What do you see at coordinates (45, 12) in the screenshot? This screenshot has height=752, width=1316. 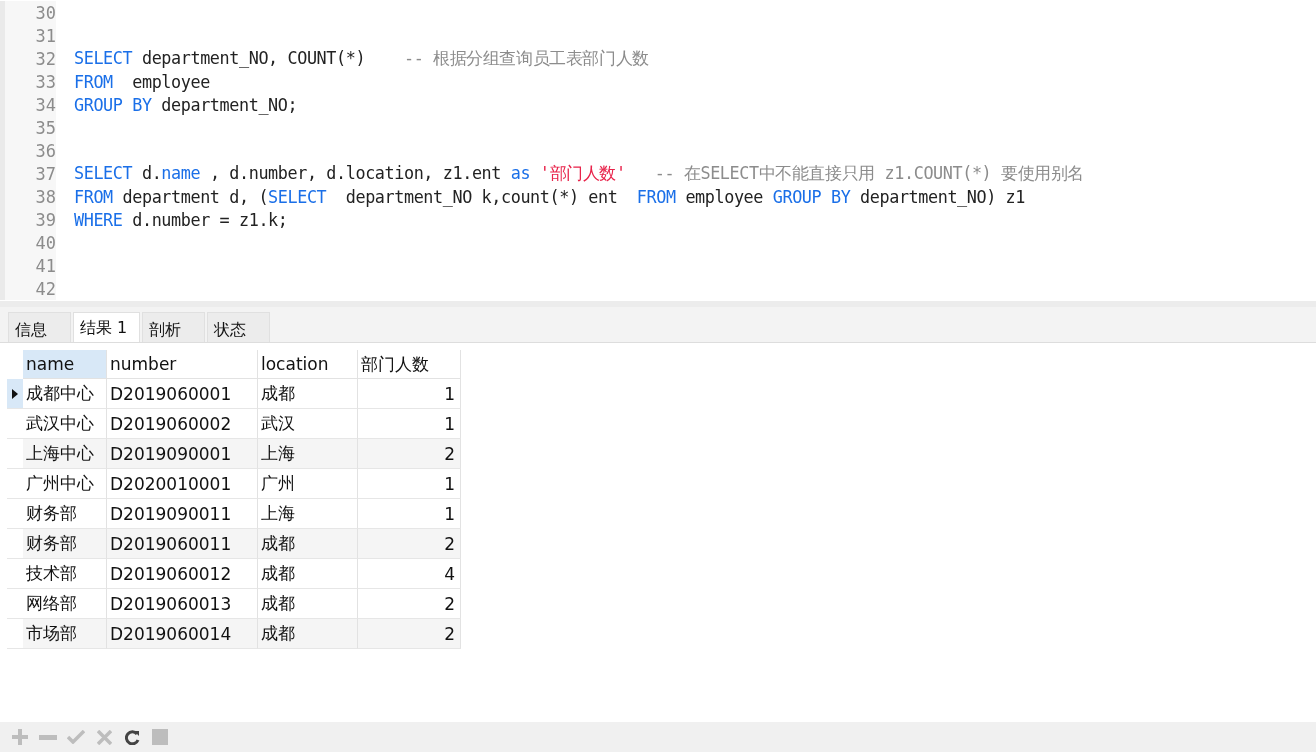 I see `line-number: 30` at bounding box center [45, 12].